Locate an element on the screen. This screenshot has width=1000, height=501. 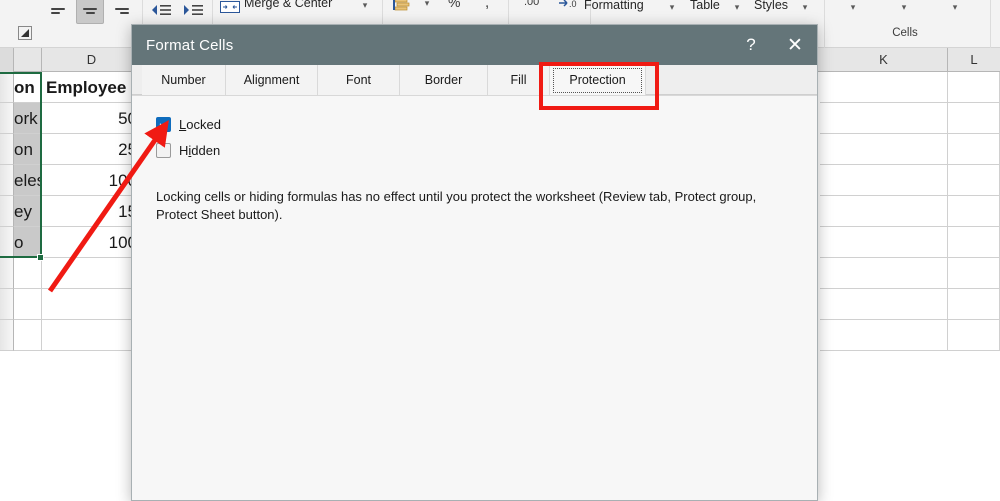
cell-location-3: eles is located at coordinates (28, 180).